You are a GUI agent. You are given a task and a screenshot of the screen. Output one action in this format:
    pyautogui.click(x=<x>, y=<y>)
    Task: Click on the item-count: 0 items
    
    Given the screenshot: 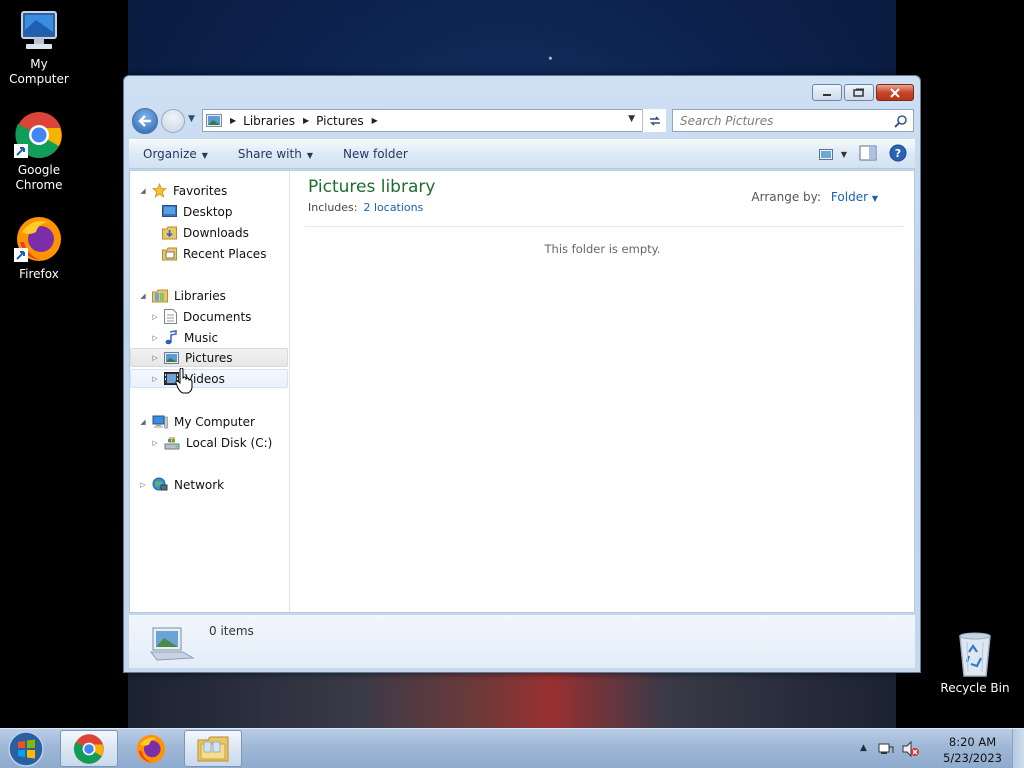 What is the action you would take?
    pyautogui.click(x=231, y=631)
    